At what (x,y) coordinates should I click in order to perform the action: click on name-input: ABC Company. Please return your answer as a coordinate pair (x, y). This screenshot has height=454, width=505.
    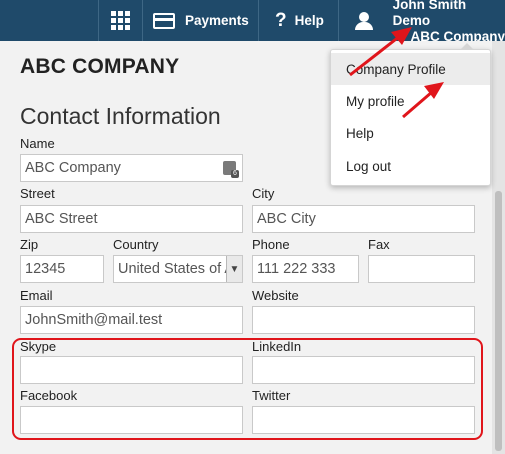
    Looking at the image, I should click on (131, 168).